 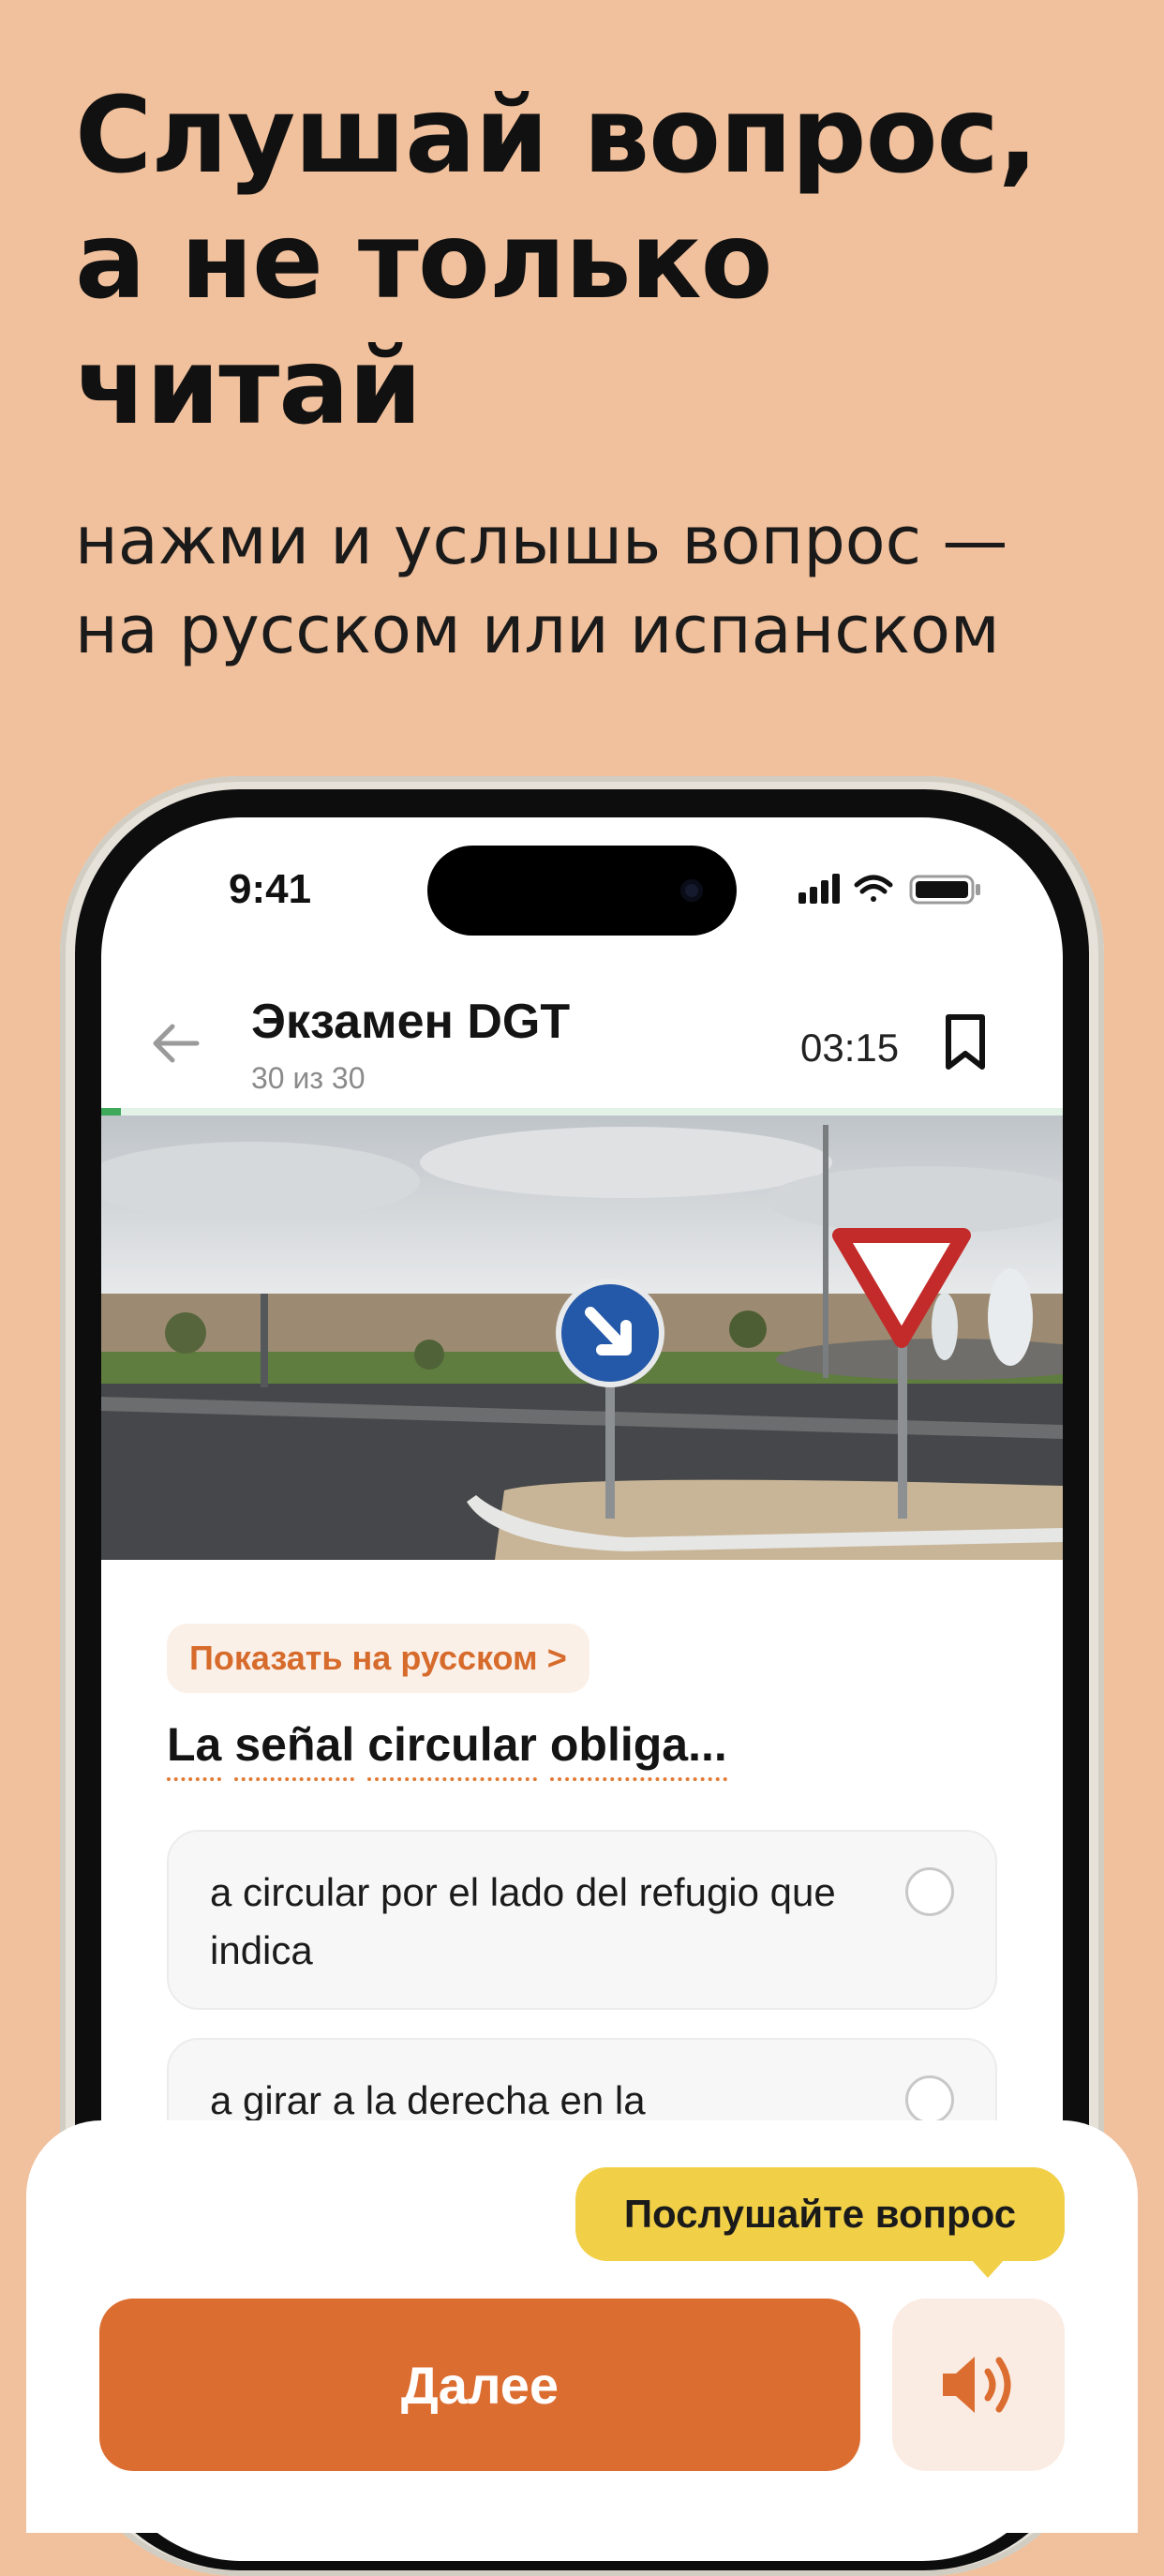 I want to click on speaker-icon, so click(x=977, y=2385).